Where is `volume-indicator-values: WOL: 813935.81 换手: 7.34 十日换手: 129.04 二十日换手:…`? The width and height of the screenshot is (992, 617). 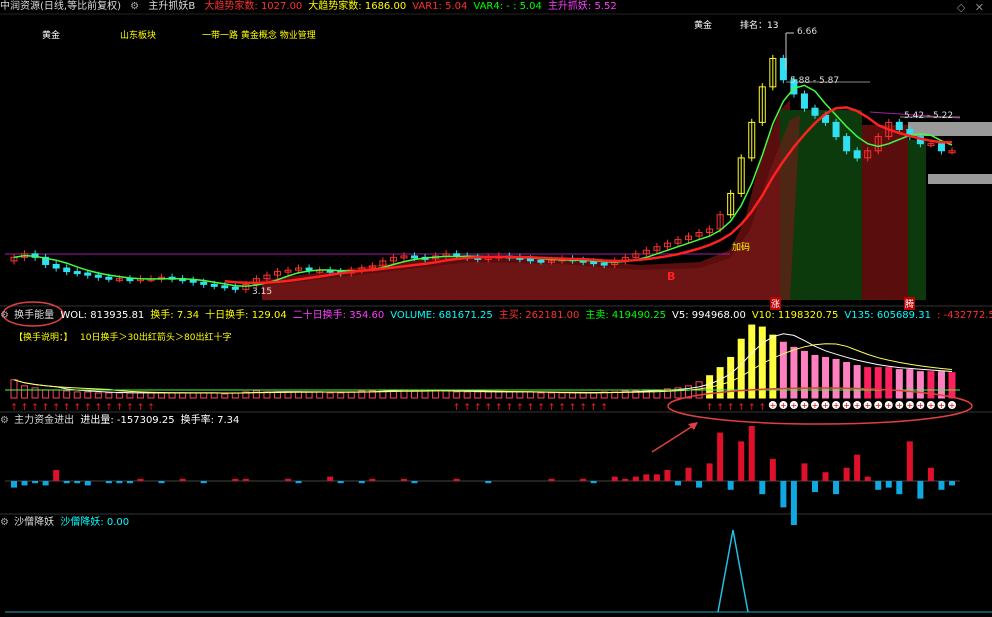 volume-indicator-values: WOL: 813935.81 换手: 7.34 十日换手: 129.04 二十日换手:… is located at coordinates (526, 315).